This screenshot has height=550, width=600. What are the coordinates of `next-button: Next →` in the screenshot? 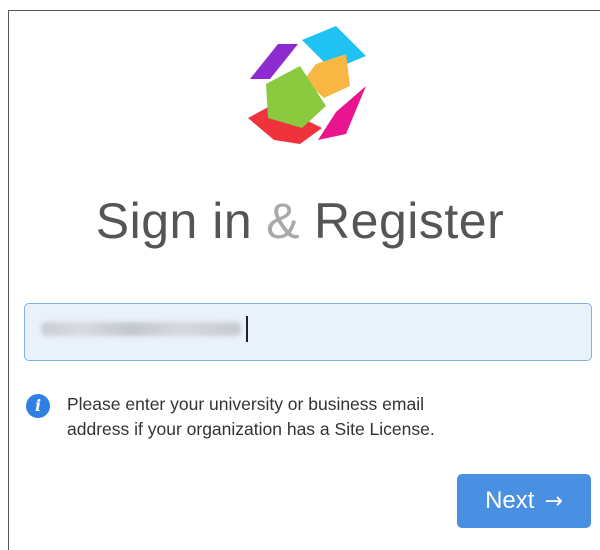 It's located at (524, 501).